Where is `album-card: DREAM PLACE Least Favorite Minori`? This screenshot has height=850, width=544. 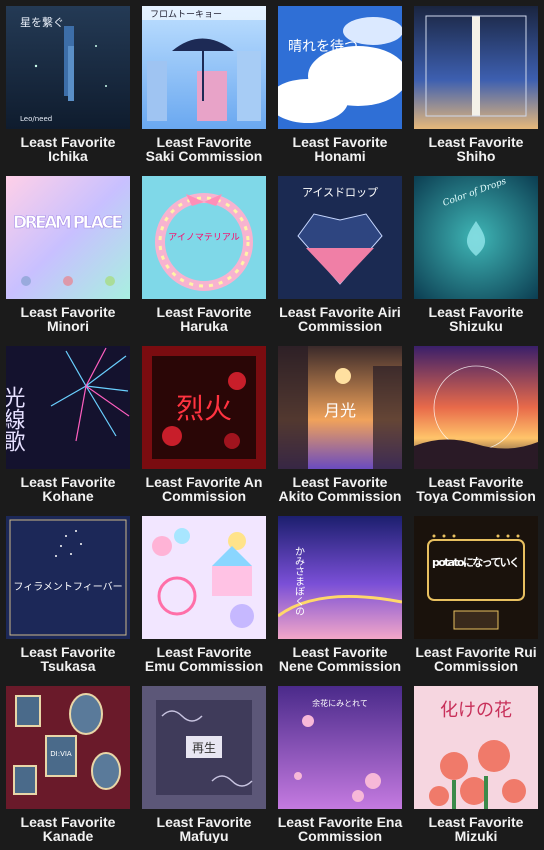 album-card: DREAM PLACE Least Favorite Minori is located at coordinates (68, 255).